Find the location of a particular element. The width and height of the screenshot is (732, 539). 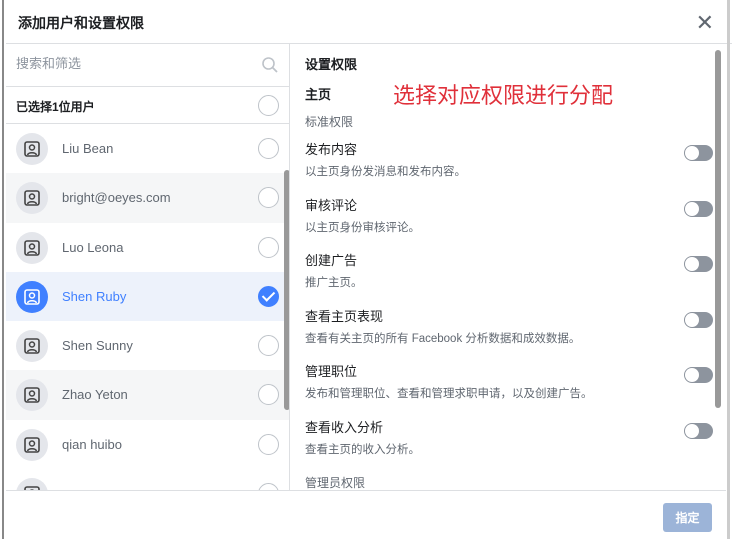

user-name: bright@oeyes.com is located at coordinates (116, 198).